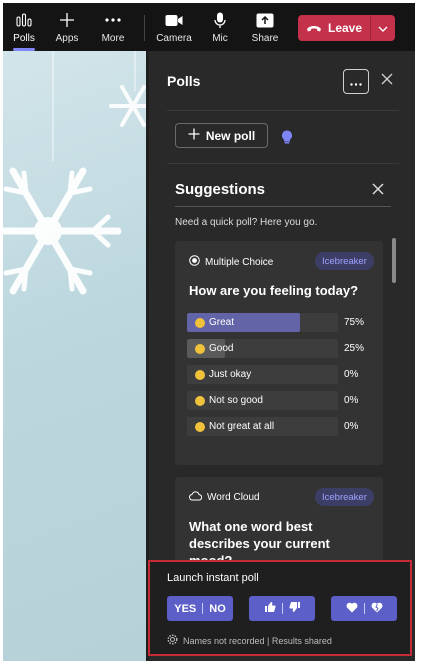 The height and width of the screenshot is (667, 424). What do you see at coordinates (230, 374) in the screenshot?
I see `option-text: Just okay` at bounding box center [230, 374].